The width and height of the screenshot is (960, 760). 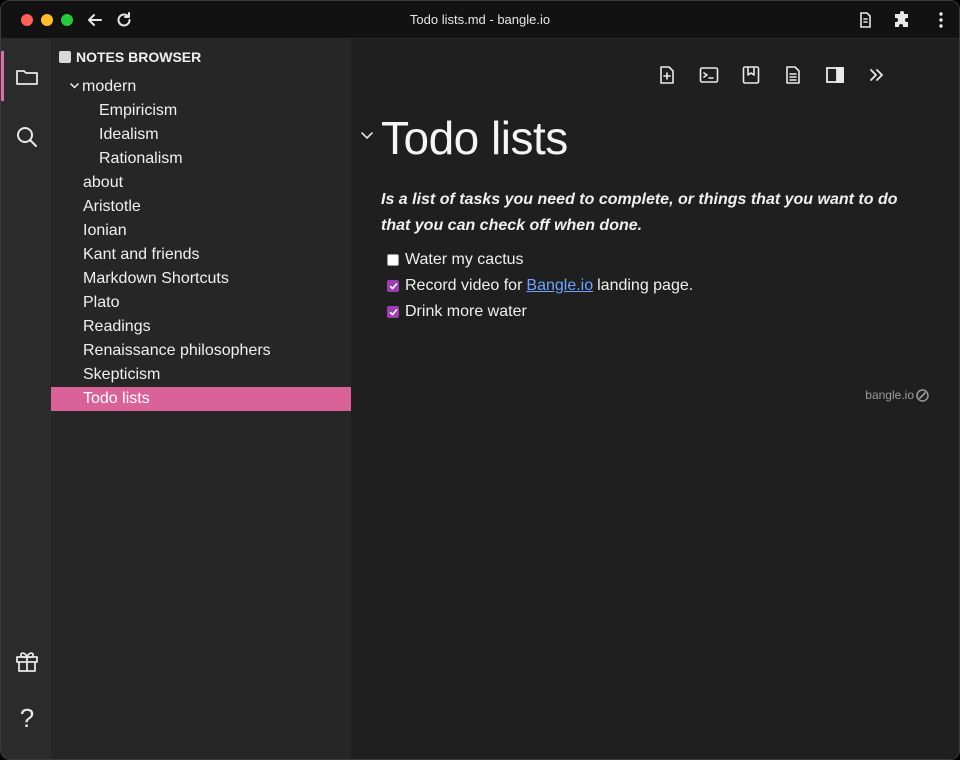 What do you see at coordinates (201, 351) in the screenshot?
I see `tree-item-renaissance-philosophers: Renaissance philosophers` at bounding box center [201, 351].